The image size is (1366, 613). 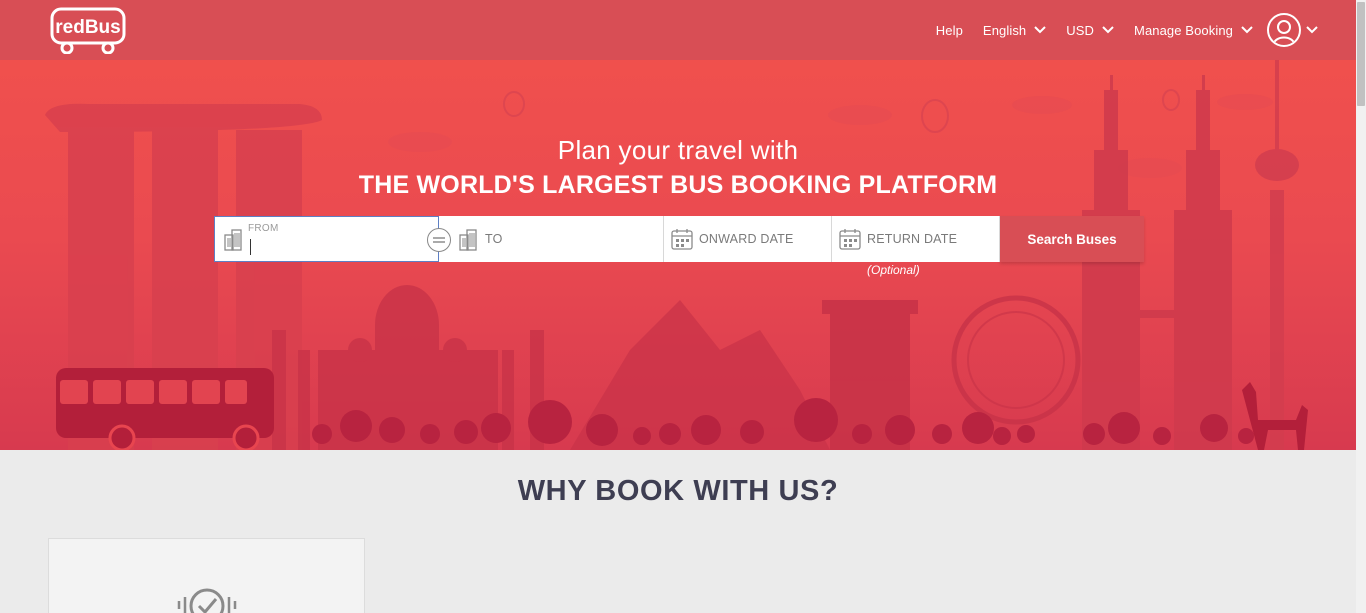 What do you see at coordinates (494, 239) in the screenshot?
I see `to-label: TO` at bounding box center [494, 239].